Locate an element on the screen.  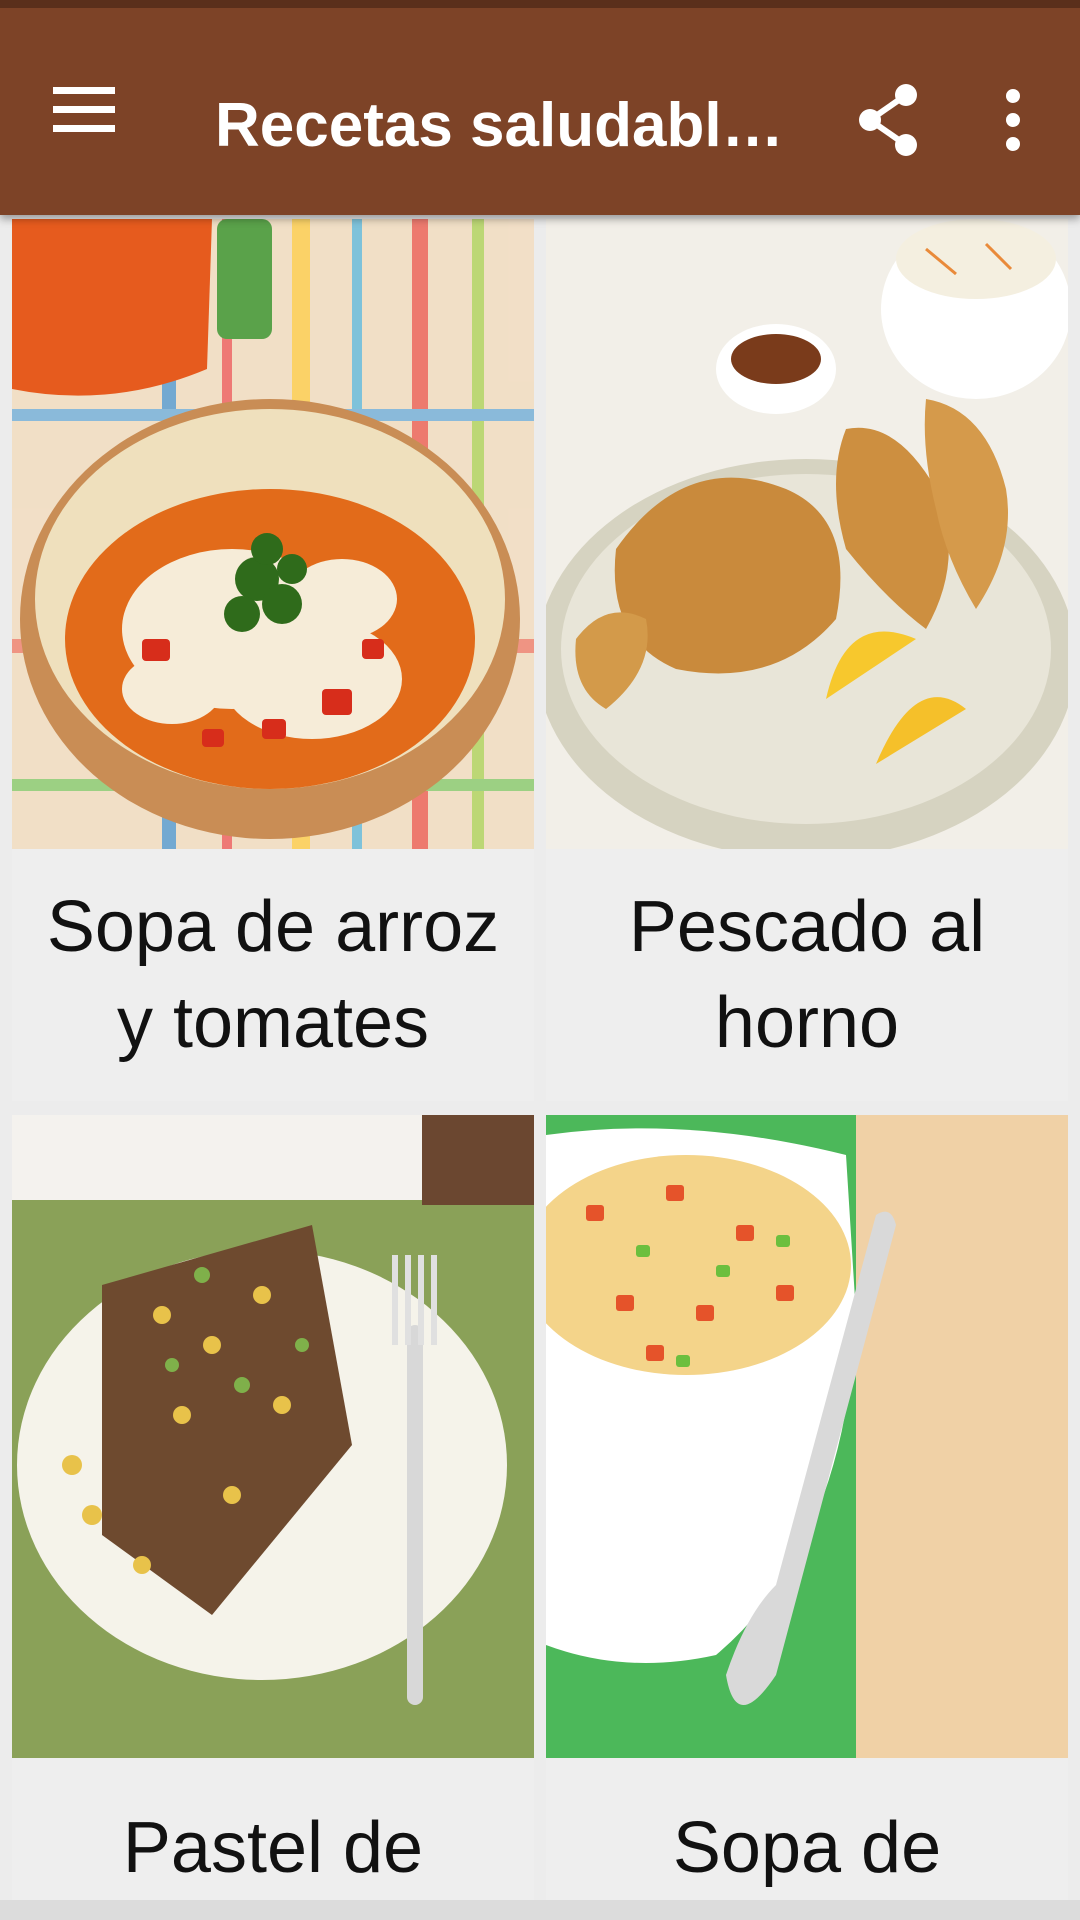
bottom-edge is located at coordinates (540, 1910).